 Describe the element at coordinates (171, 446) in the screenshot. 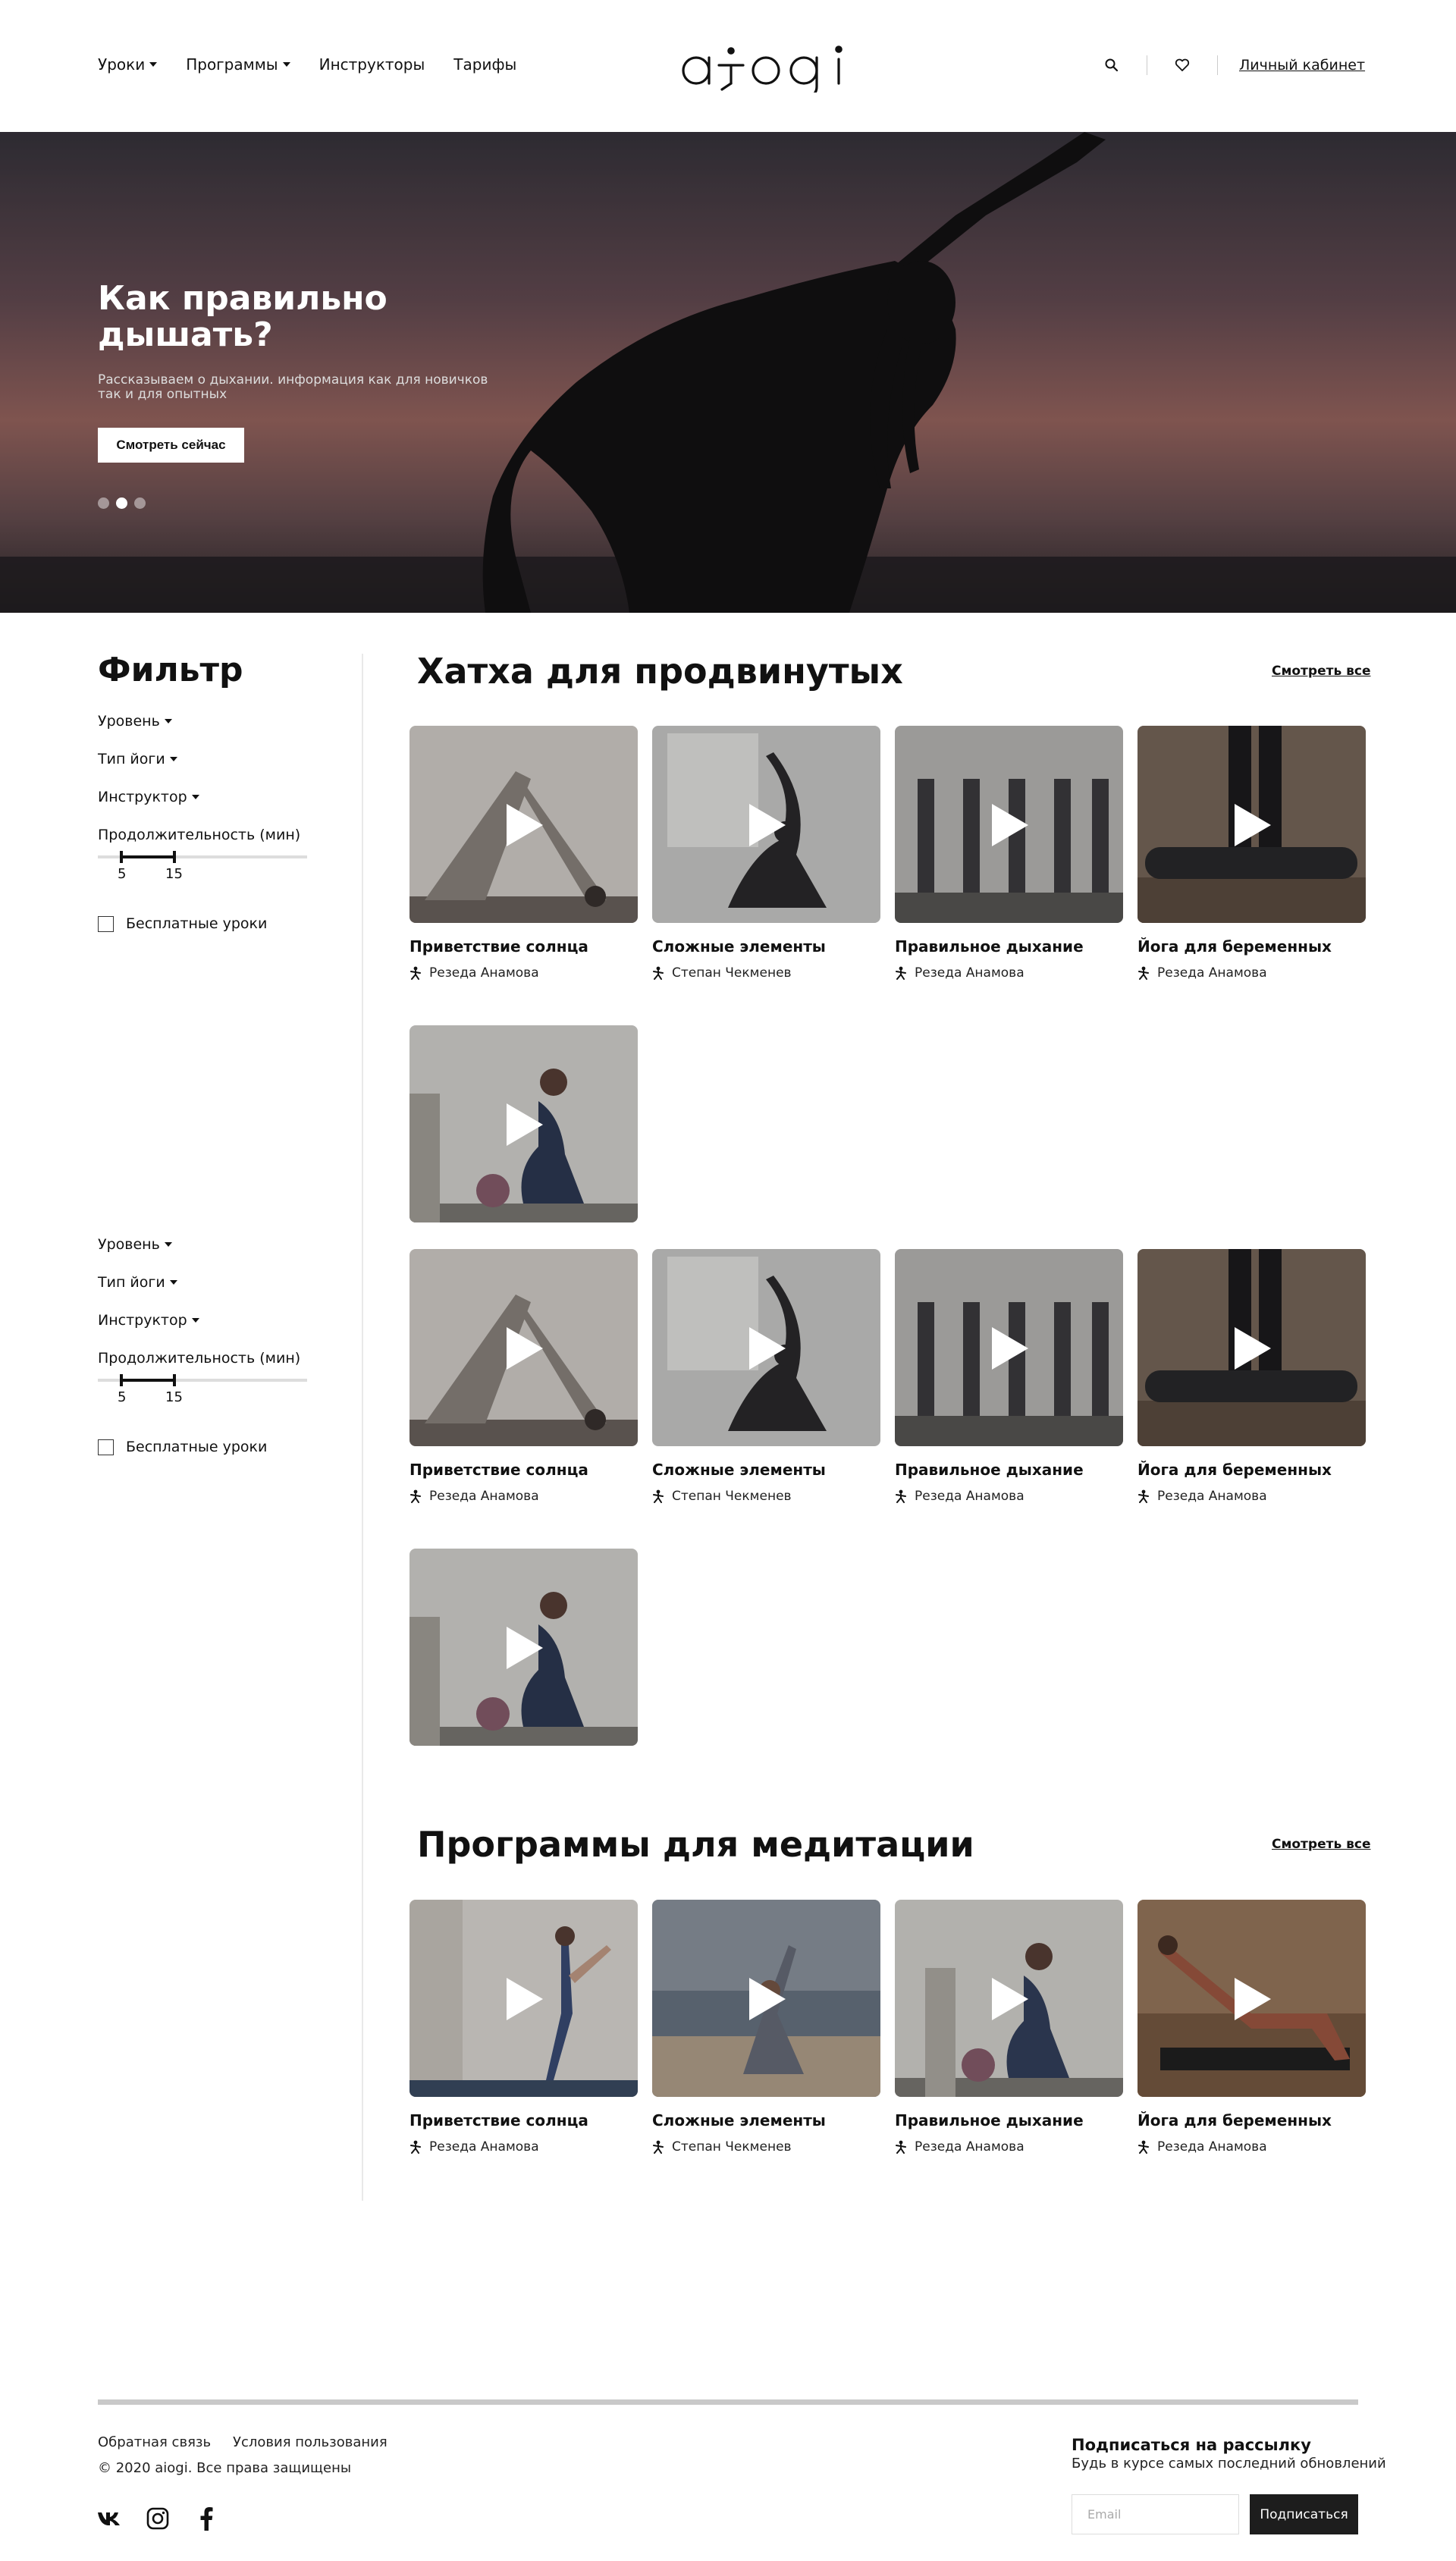

I see `watch-now-button: Смотреть сейчас` at that location.